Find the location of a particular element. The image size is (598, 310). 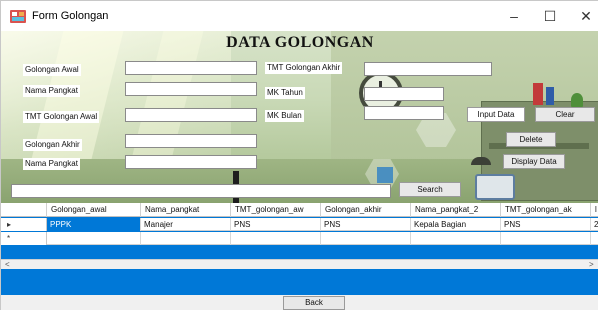

window-title: Form Golongan is located at coordinates (70, 16).